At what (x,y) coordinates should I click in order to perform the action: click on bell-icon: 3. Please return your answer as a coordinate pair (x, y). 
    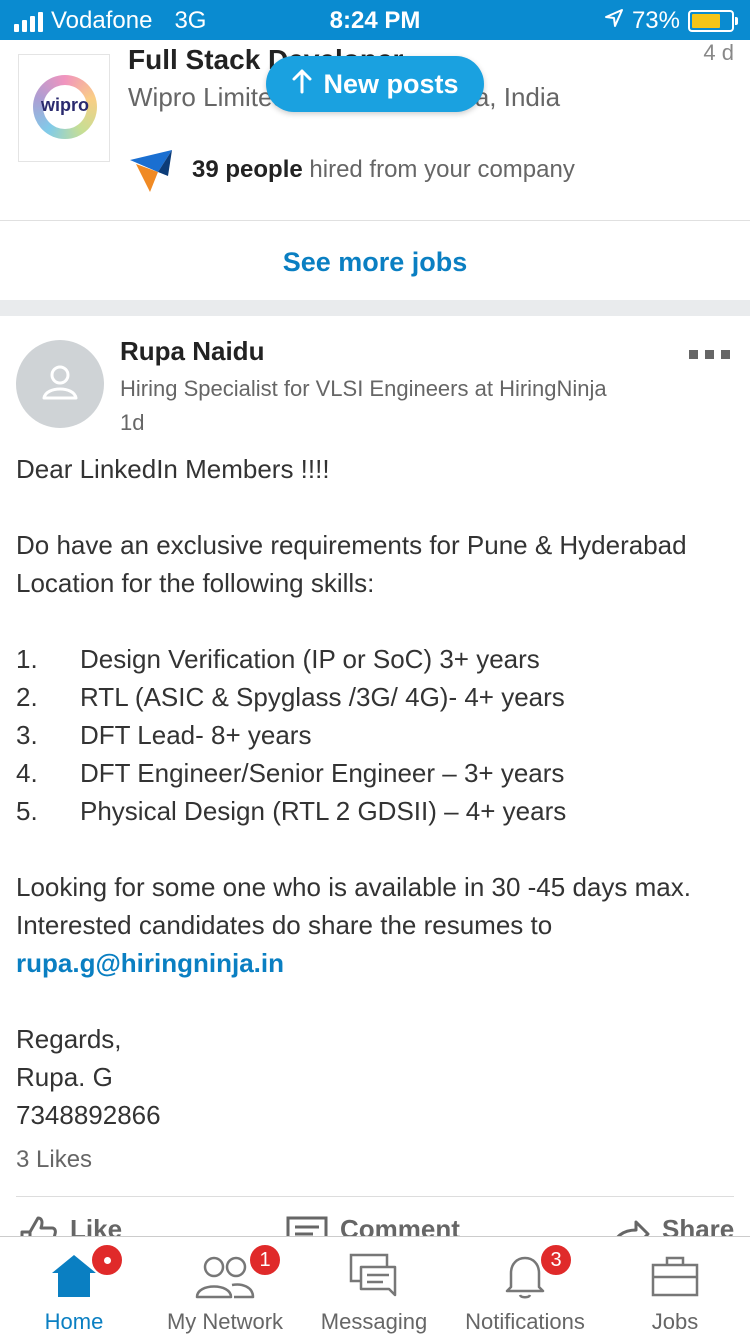
    Looking at the image, I should click on (538, 1272).